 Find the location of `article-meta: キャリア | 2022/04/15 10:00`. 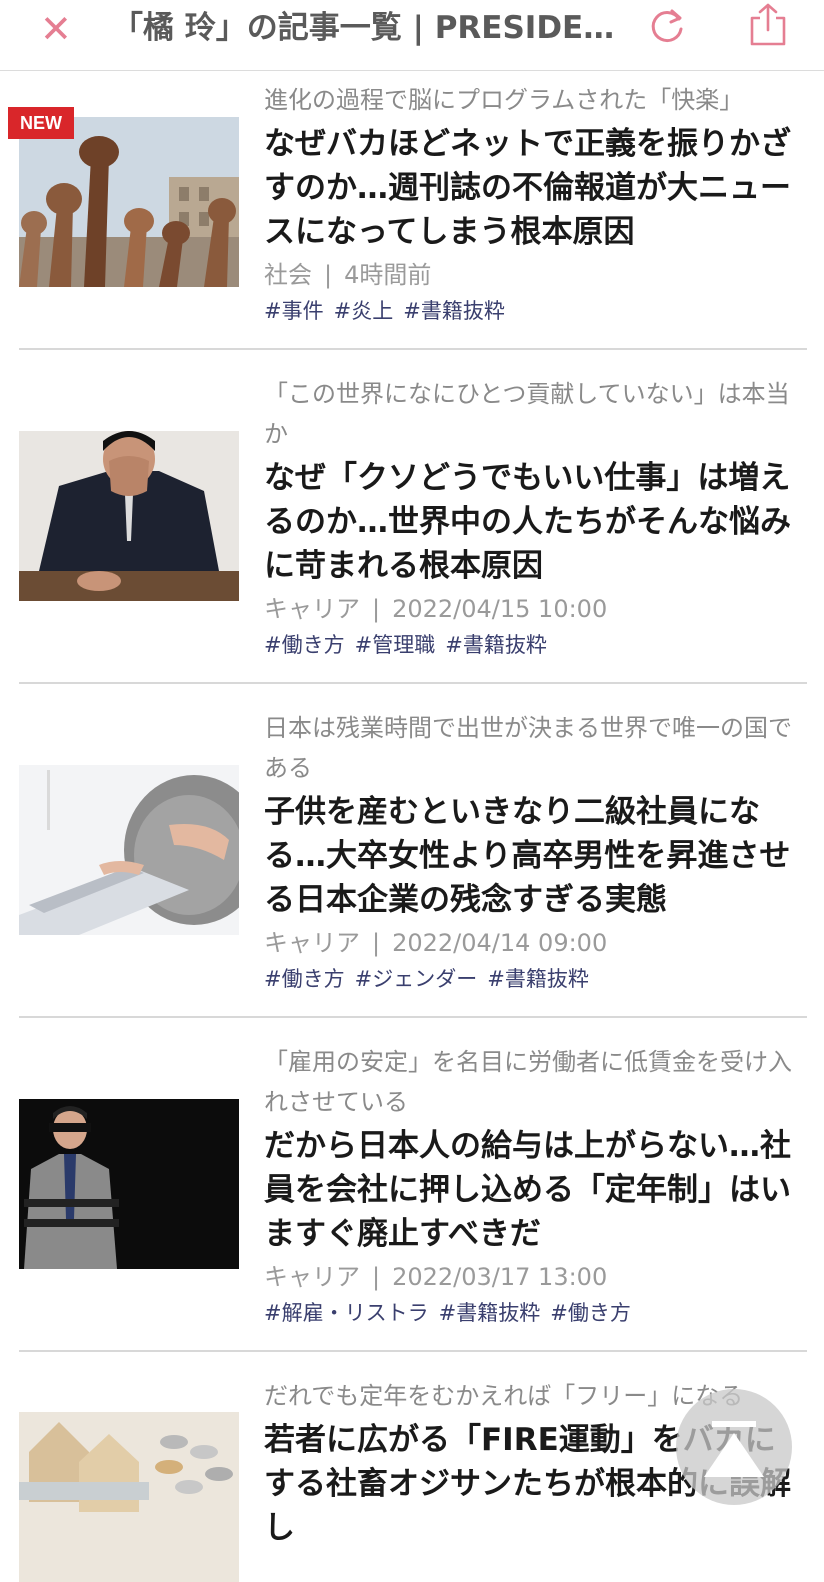

article-meta: キャリア | 2022/04/15 10:00 is located at coordinates (436, 609).